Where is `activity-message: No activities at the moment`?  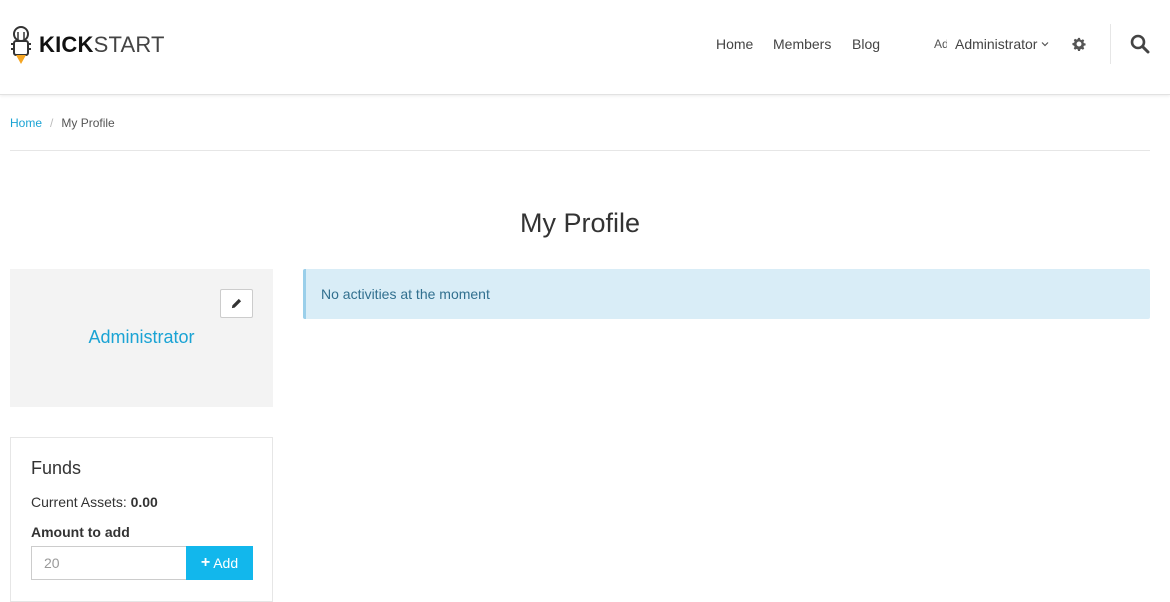
activity-message: No activities at the moment is located at coordinates (405, 294).